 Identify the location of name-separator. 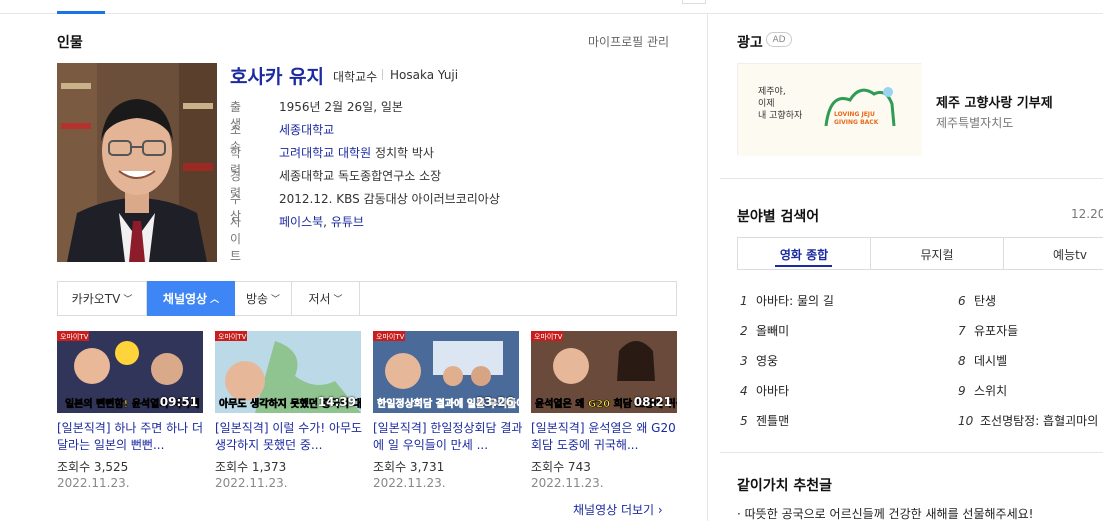
(382, 74).